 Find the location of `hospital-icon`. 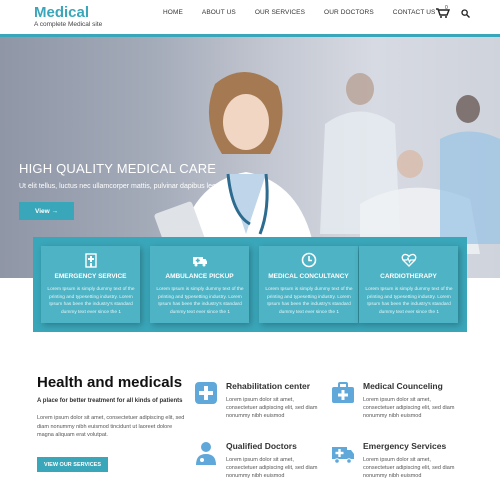

hospital-icon is located at coordinates (91, 260).